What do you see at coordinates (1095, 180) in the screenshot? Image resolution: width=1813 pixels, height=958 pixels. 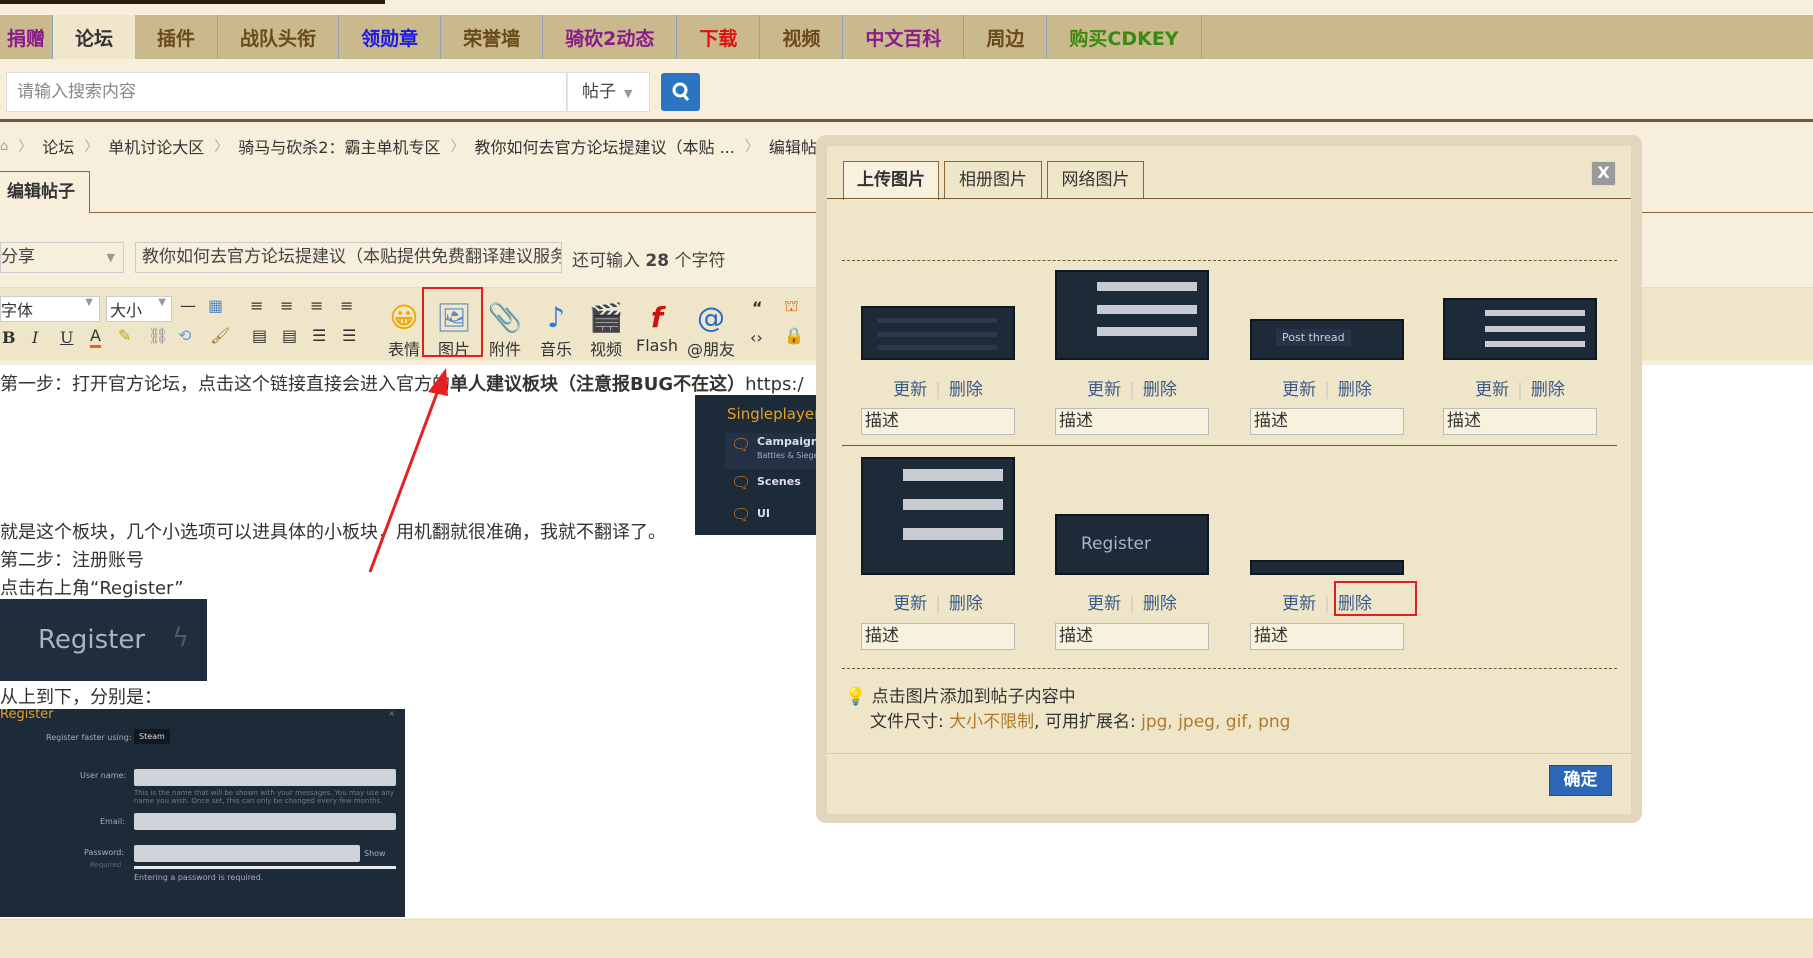 I see `tab-web-image: 网络图片` at bounding box center [1095, 180].